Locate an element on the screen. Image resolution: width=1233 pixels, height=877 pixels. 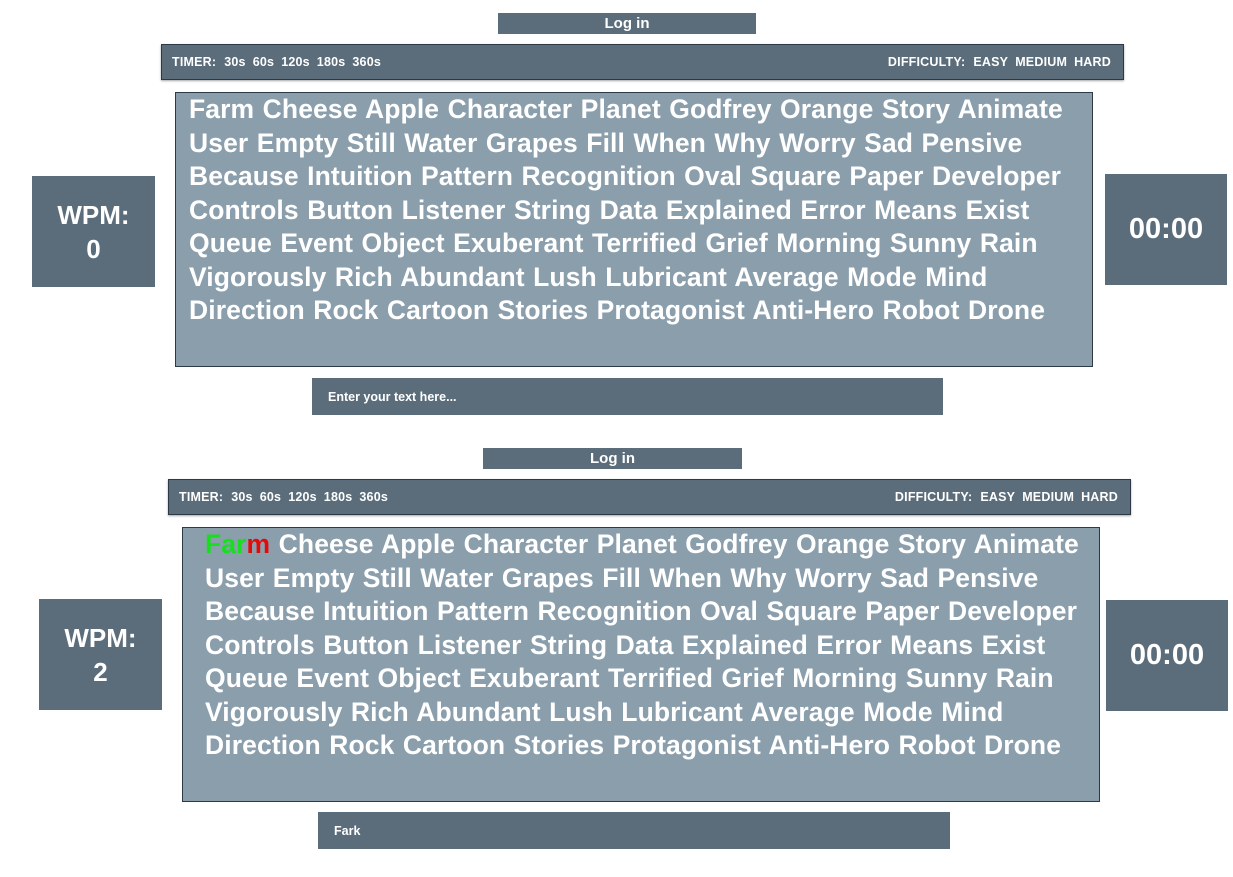
typed-correct-letters: Far is located at coordinates (226, 544).